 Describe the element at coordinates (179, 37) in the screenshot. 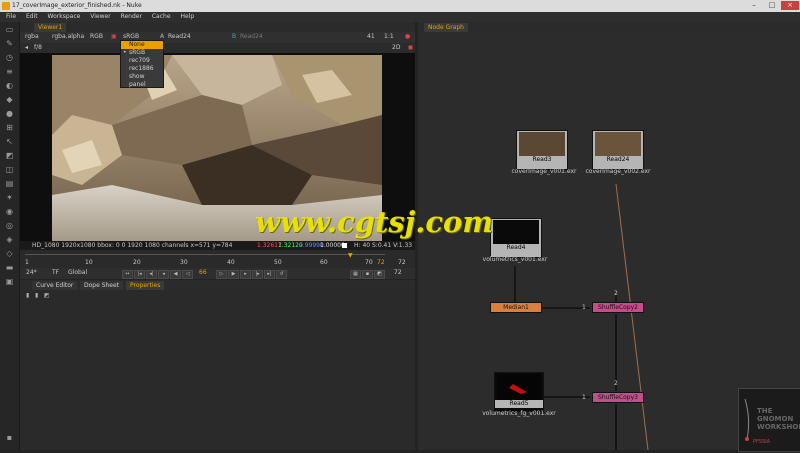

I see `input-a-select: Read24` at that location.